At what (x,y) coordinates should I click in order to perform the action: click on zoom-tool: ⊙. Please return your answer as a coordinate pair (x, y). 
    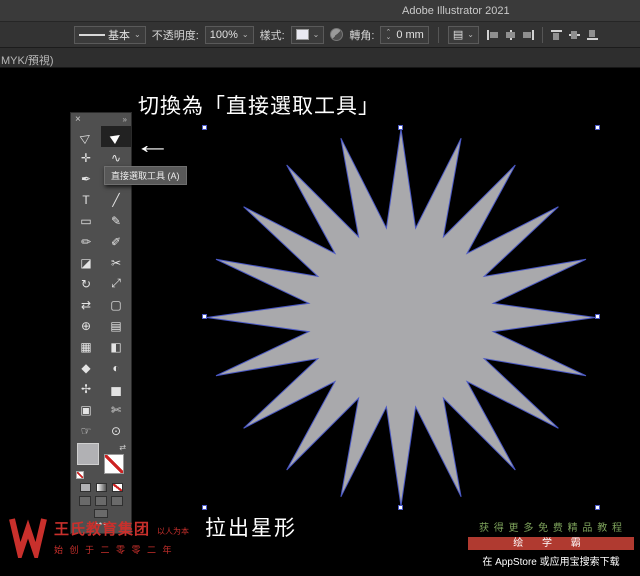
    Looking at the image, I should click on (116, 430).